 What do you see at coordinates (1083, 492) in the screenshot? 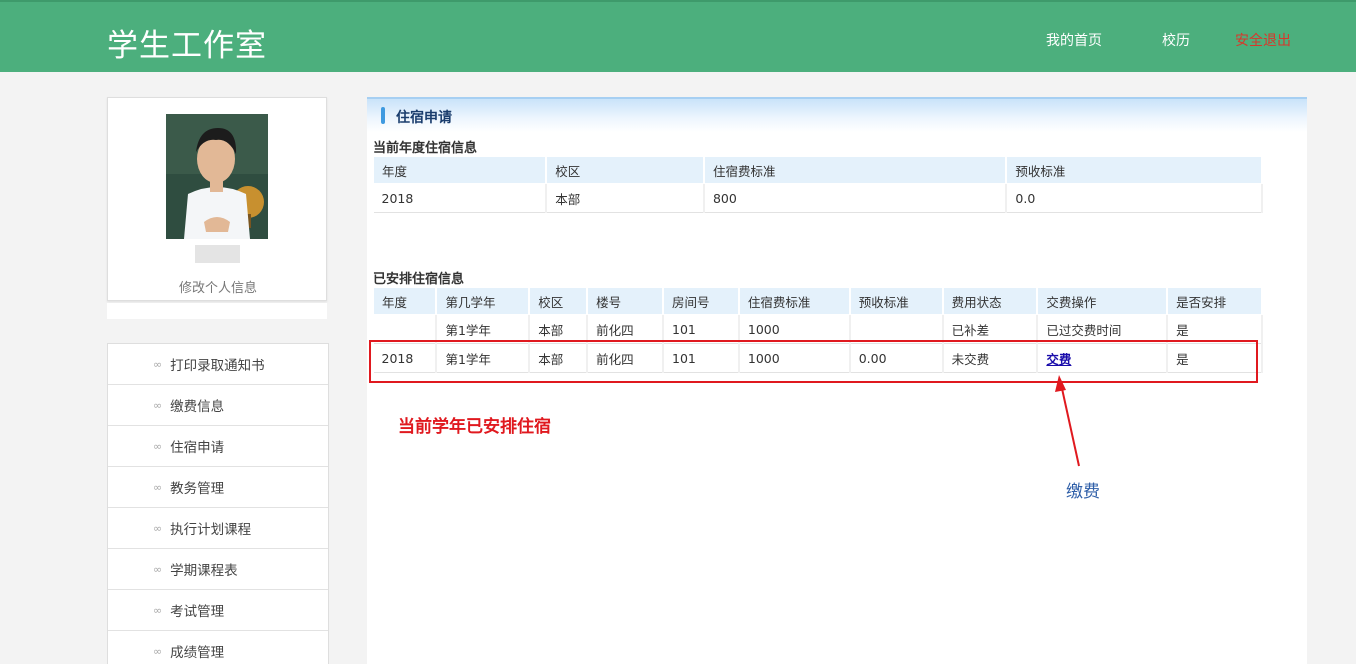
I see `annotation-pay-label: 缴费` at bounding box center [1083, 492].